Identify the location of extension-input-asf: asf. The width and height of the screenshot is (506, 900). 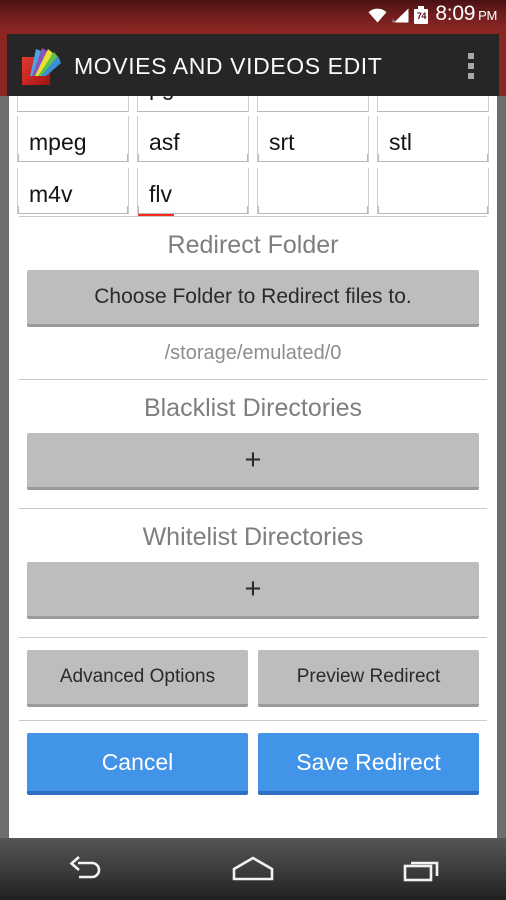
(193, 139).